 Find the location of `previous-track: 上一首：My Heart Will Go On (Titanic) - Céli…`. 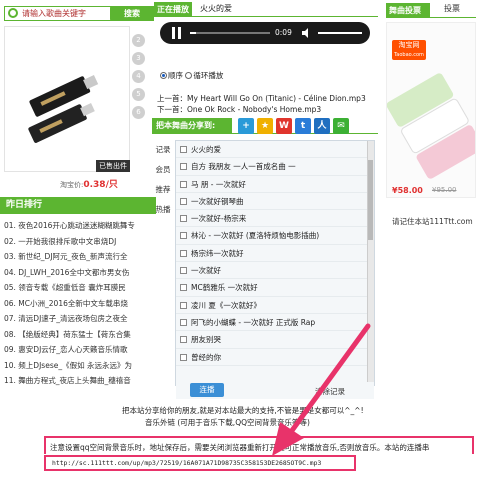

previous-track: 上一首：My Heart Will Go On (Titanic) - Céli… is located at coordinates (261, 98).